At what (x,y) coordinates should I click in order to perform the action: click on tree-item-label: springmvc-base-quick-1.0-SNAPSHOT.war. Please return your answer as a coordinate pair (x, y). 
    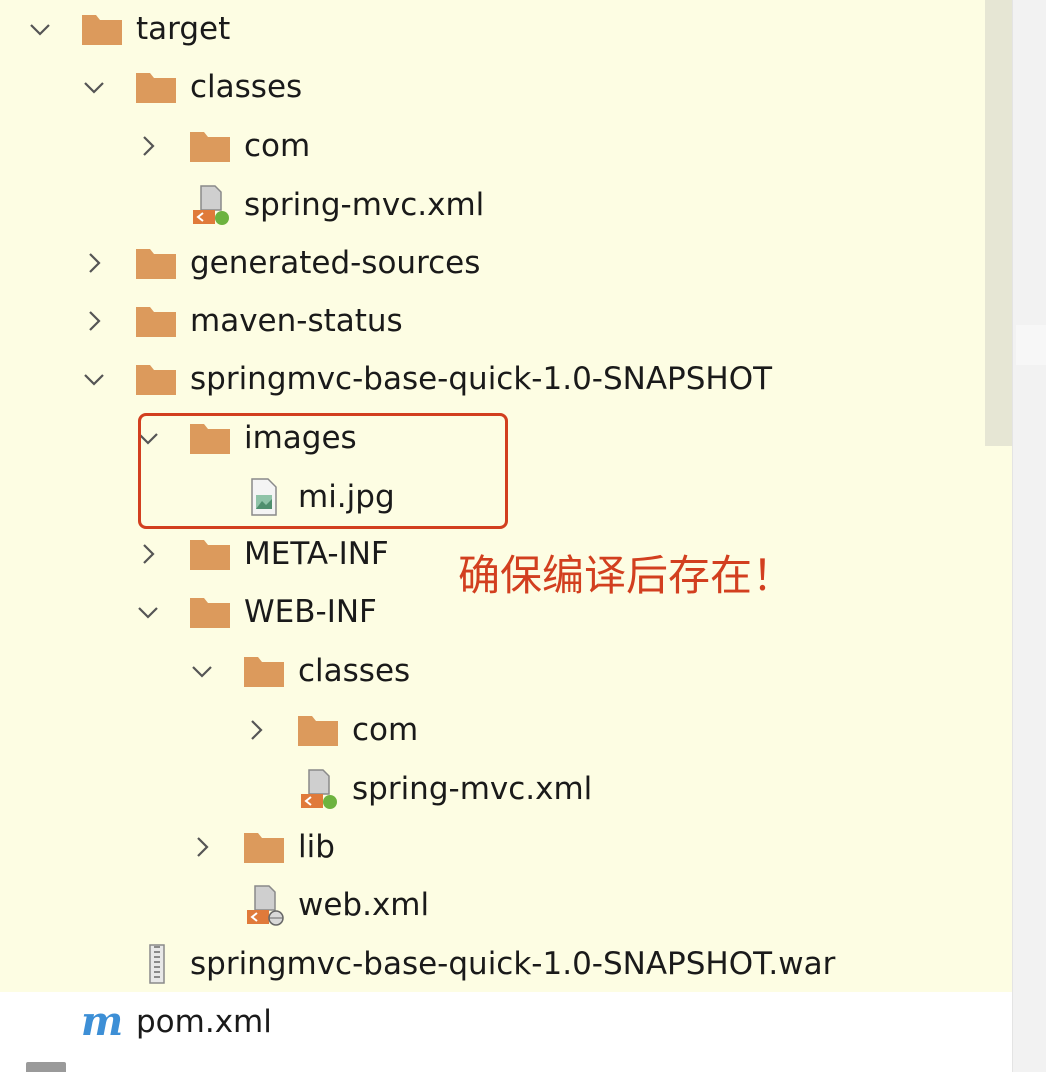
    Looking at the image, I should click on (513, 964).